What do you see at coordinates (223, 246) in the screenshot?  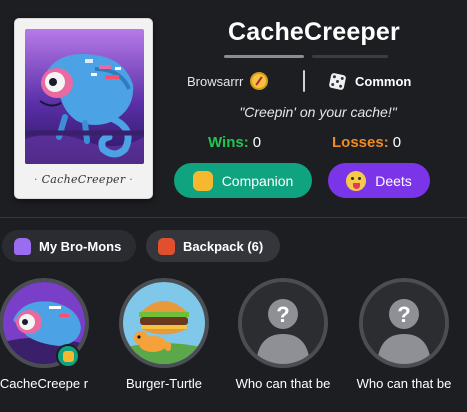 I see `tab-label: Backpack (6)` at bounding box center [223, 246].